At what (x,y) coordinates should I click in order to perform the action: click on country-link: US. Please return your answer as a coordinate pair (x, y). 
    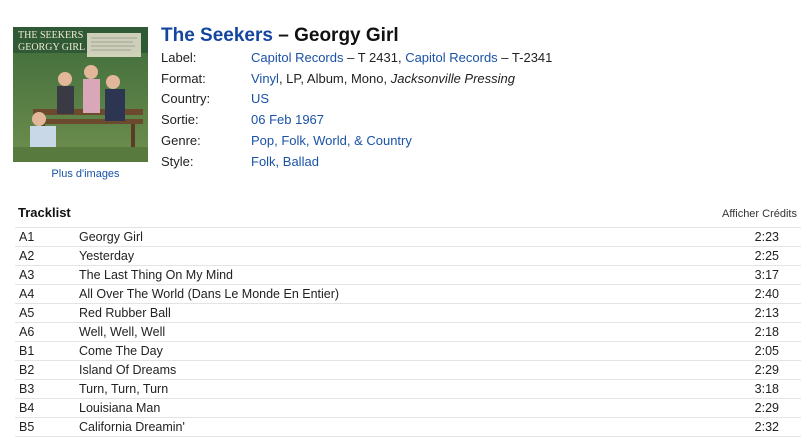
    Looking at the image, I should click on (260, 98).